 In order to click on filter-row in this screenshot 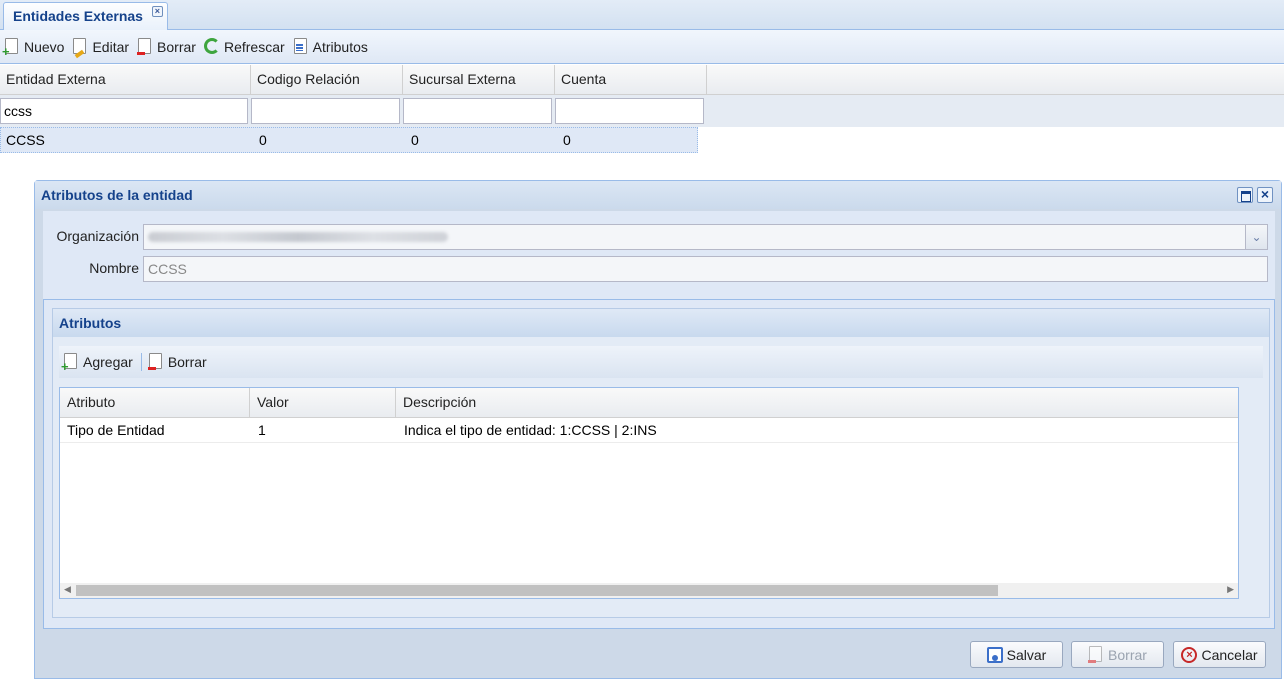, I will do `click(642, 111)`.